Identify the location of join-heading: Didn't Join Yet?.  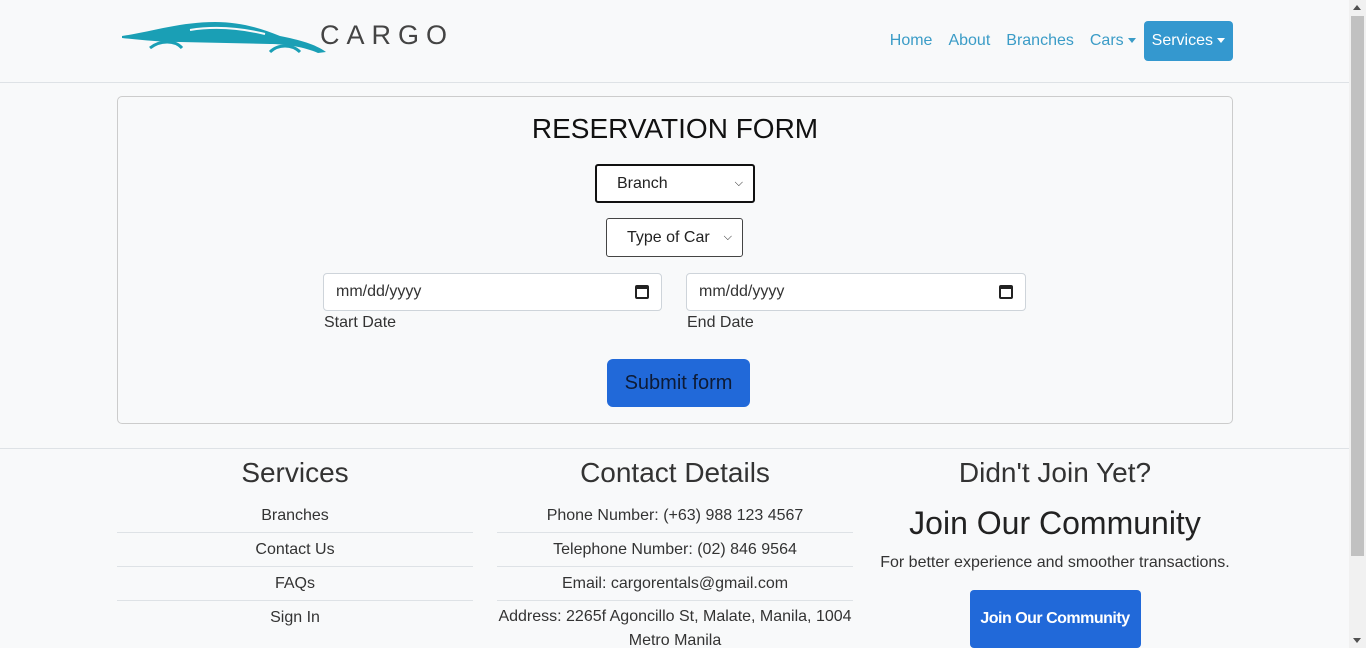
(1055, 472).